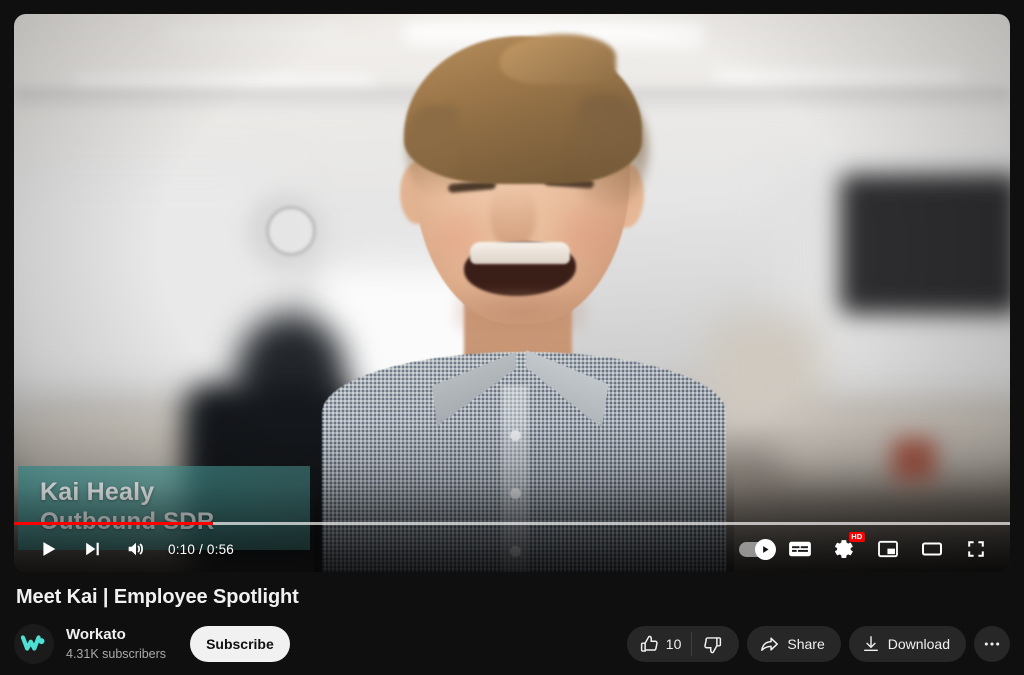 The width and height of the screenshot is (1024, 675). I want to click on like-dislike-group: 10, so click(683, 644).